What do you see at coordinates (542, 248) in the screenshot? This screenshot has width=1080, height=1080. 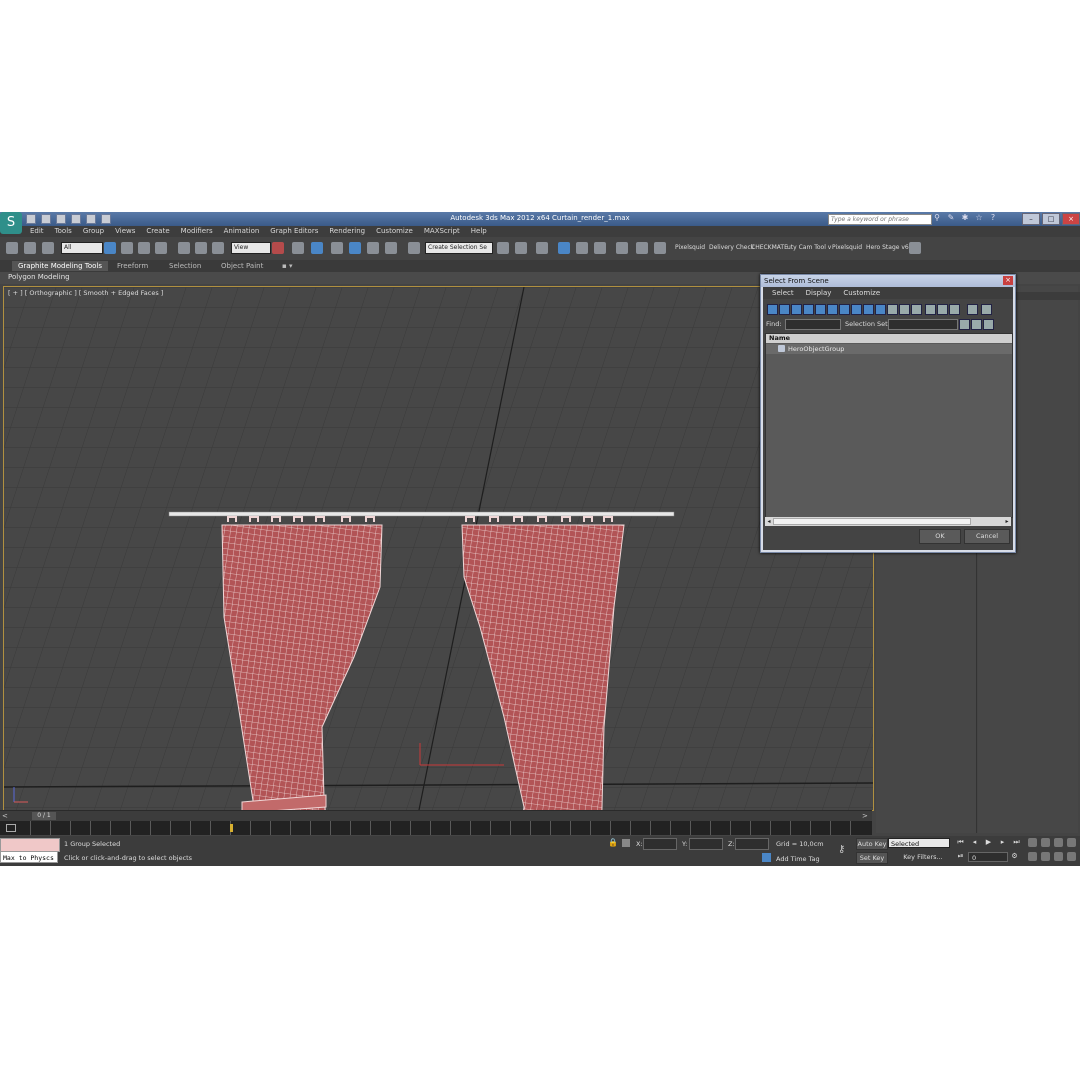 I see `layer-manager-icon` at bounding box center [542, 248].